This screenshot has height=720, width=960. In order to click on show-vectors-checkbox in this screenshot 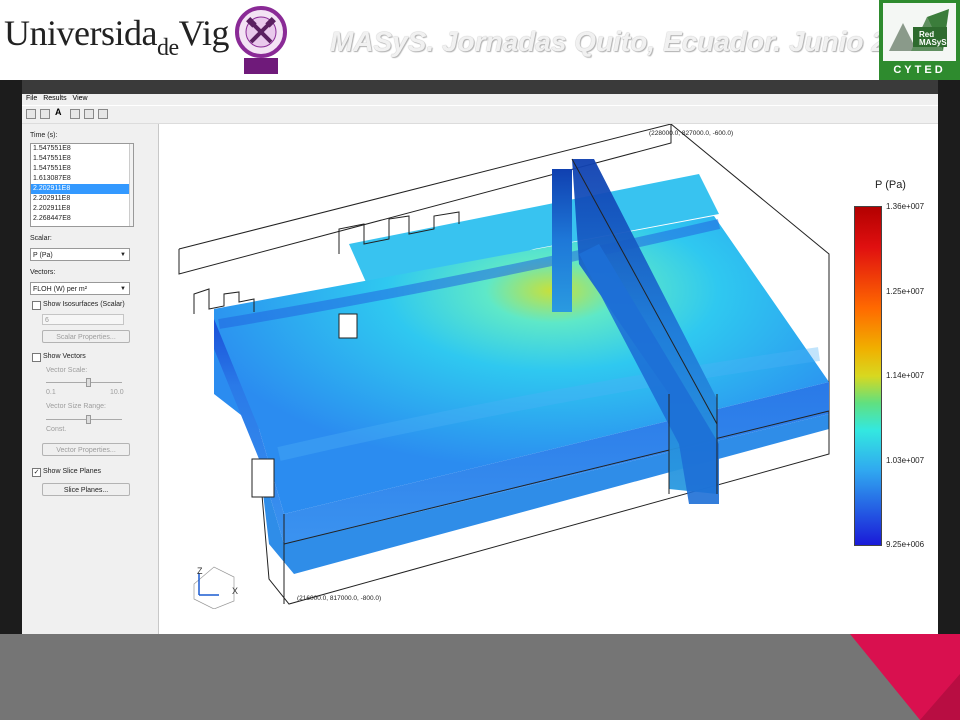, I will do `click(36, 357)`.